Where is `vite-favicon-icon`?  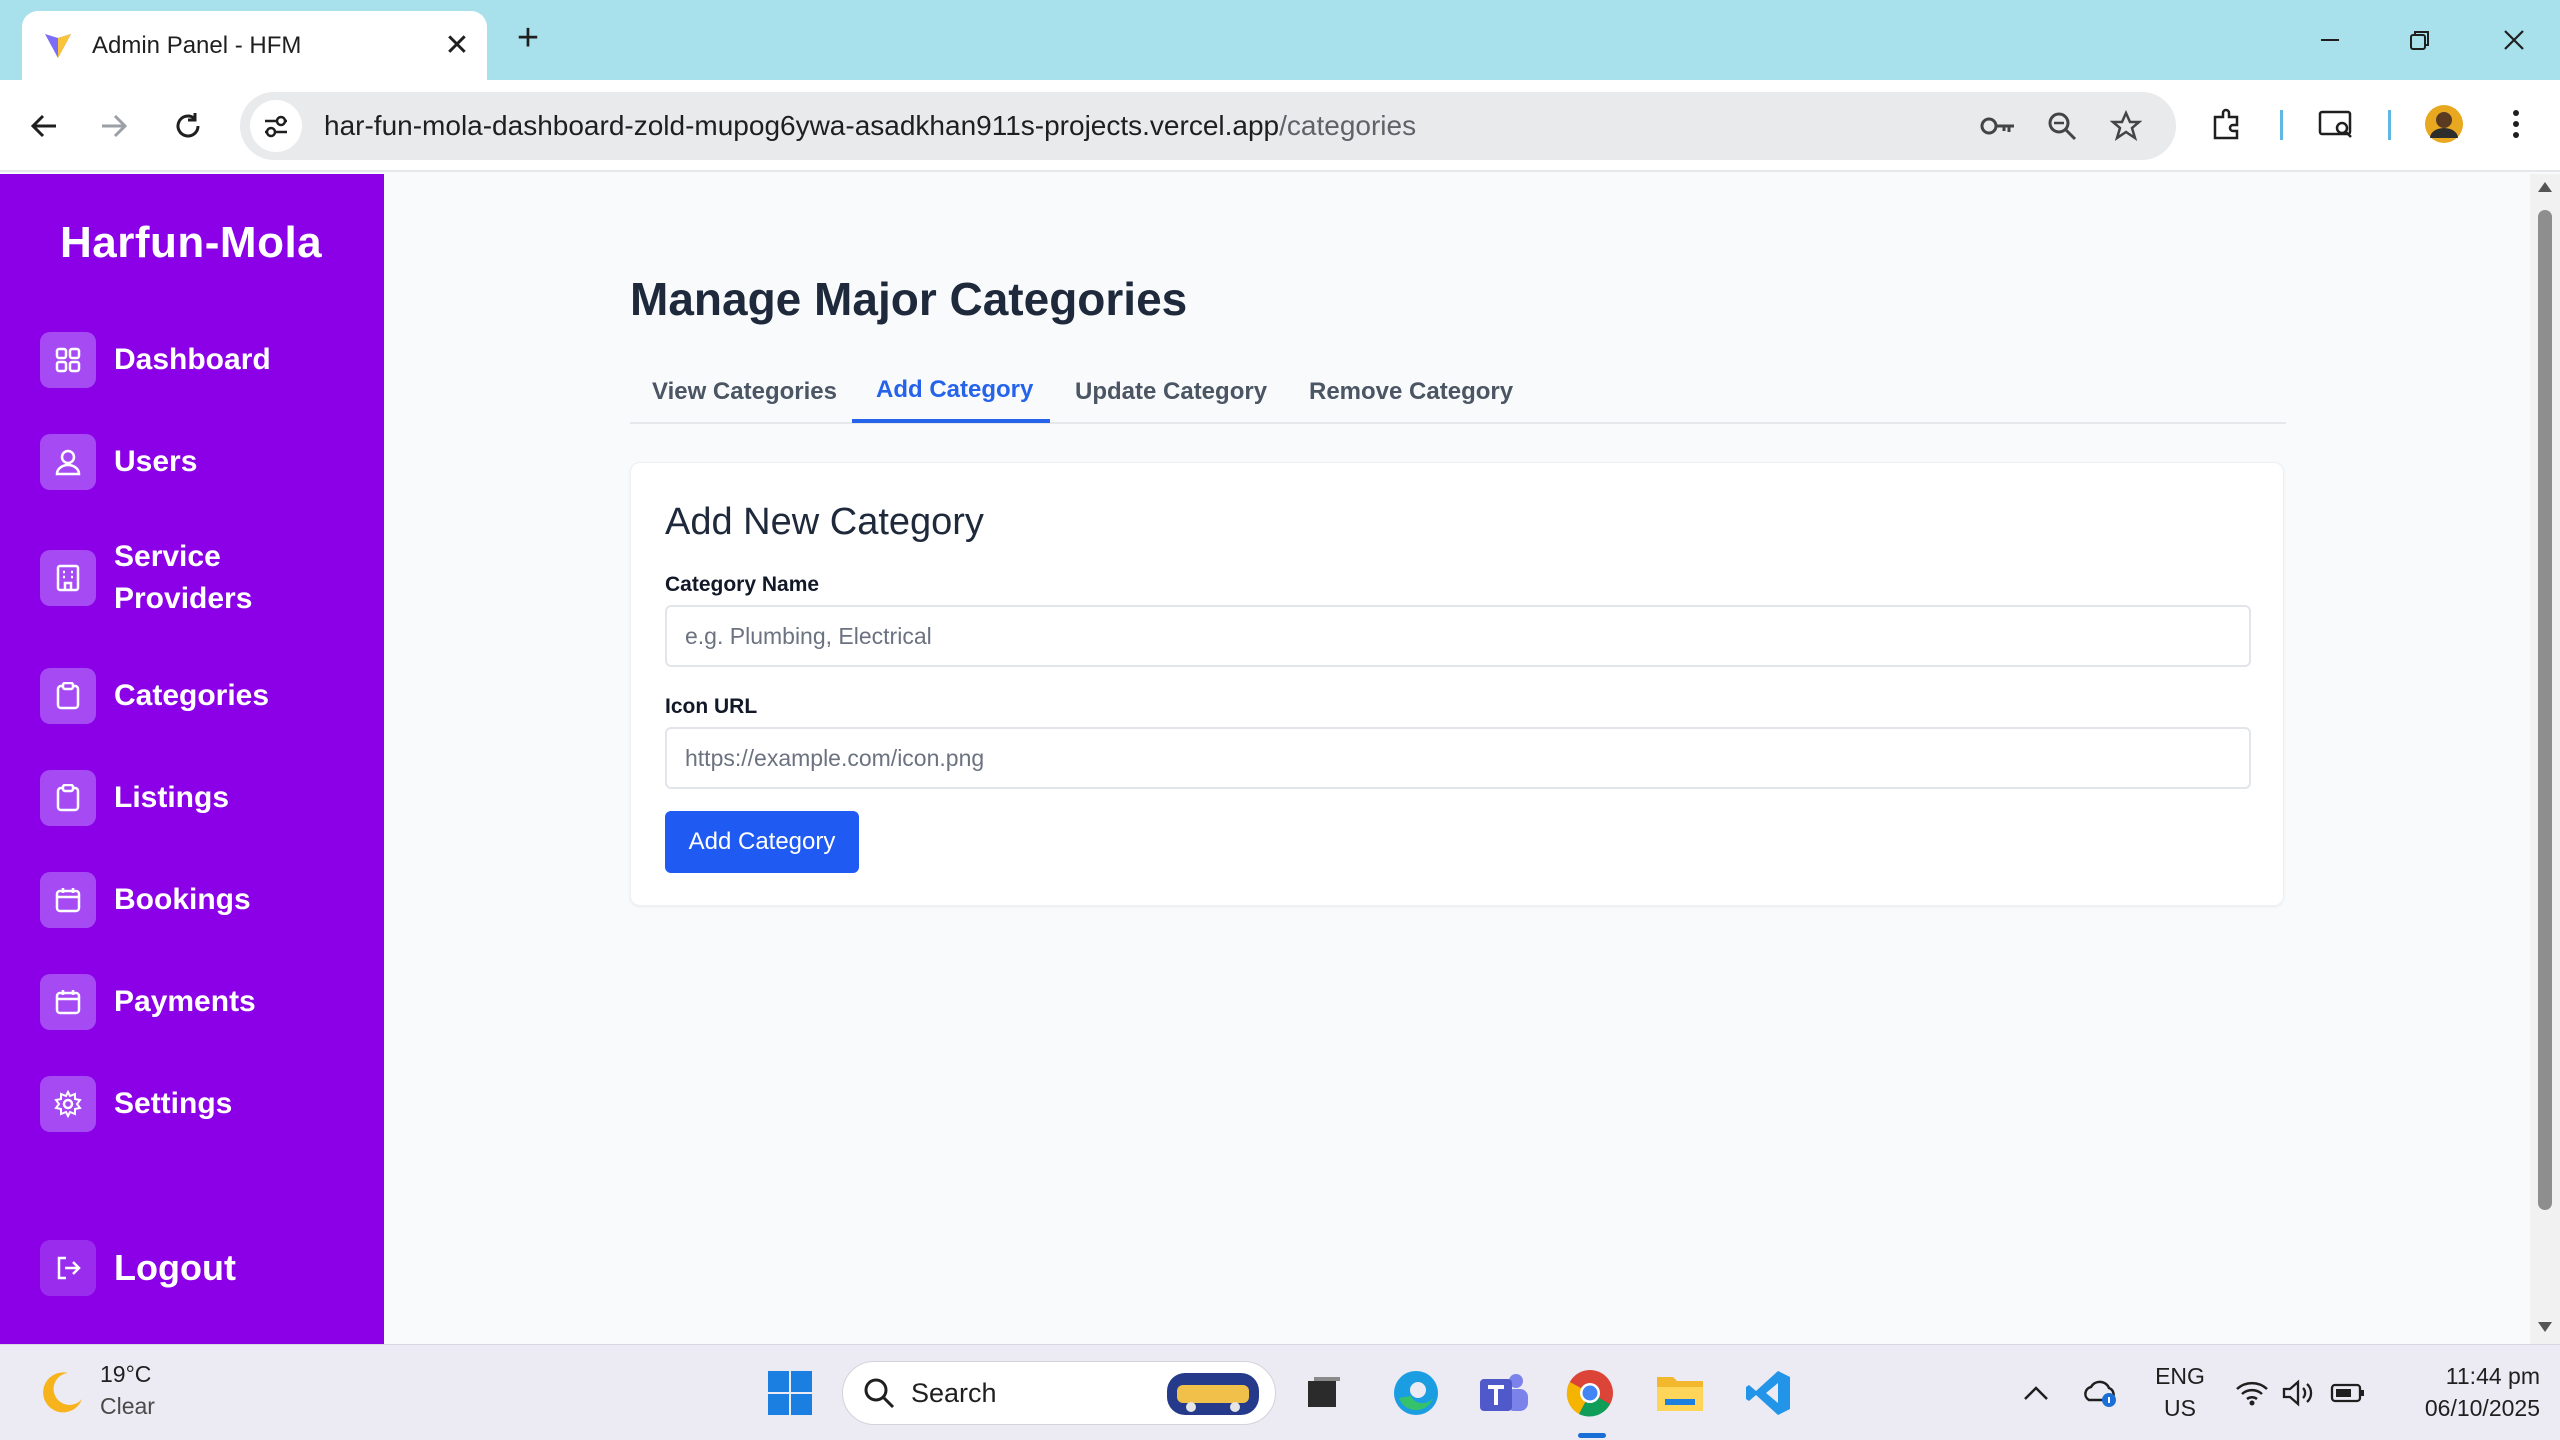
vite-favicon-icon is located at coordinates (58, 45).